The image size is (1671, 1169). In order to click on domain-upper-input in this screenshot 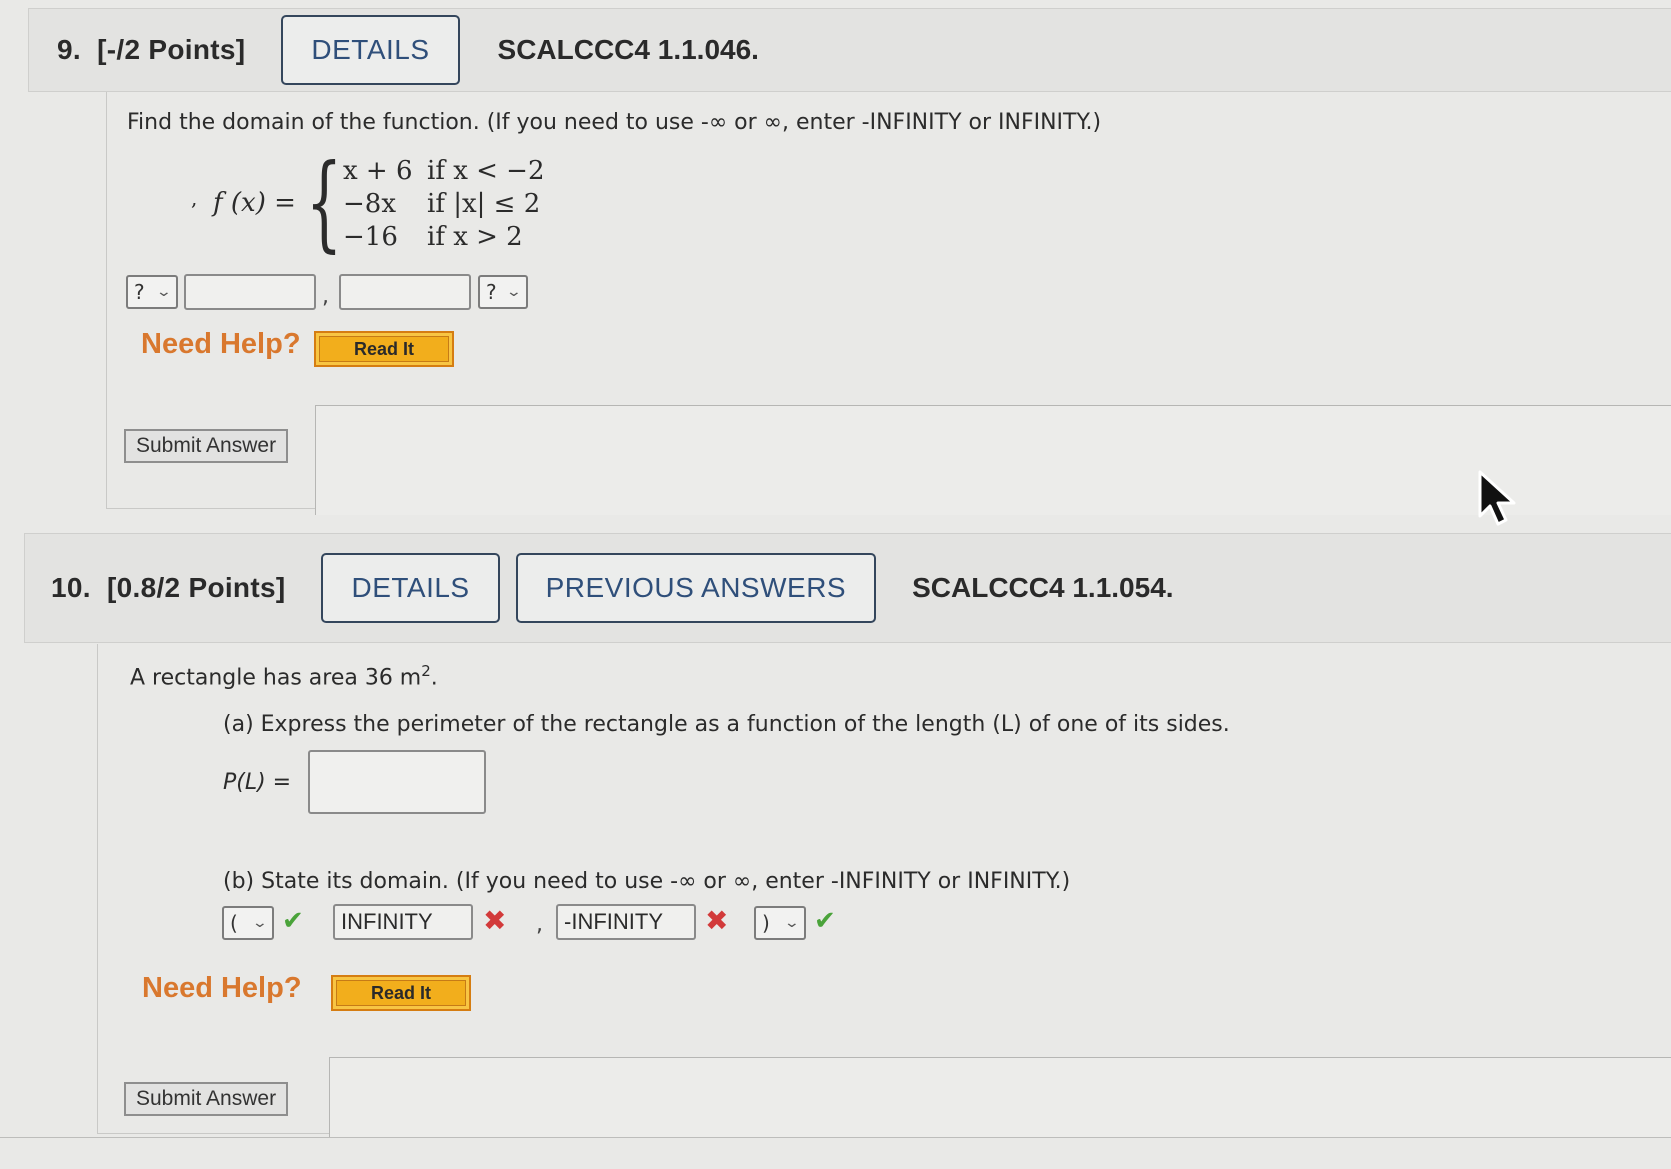, I will do `click(405, 292)`.